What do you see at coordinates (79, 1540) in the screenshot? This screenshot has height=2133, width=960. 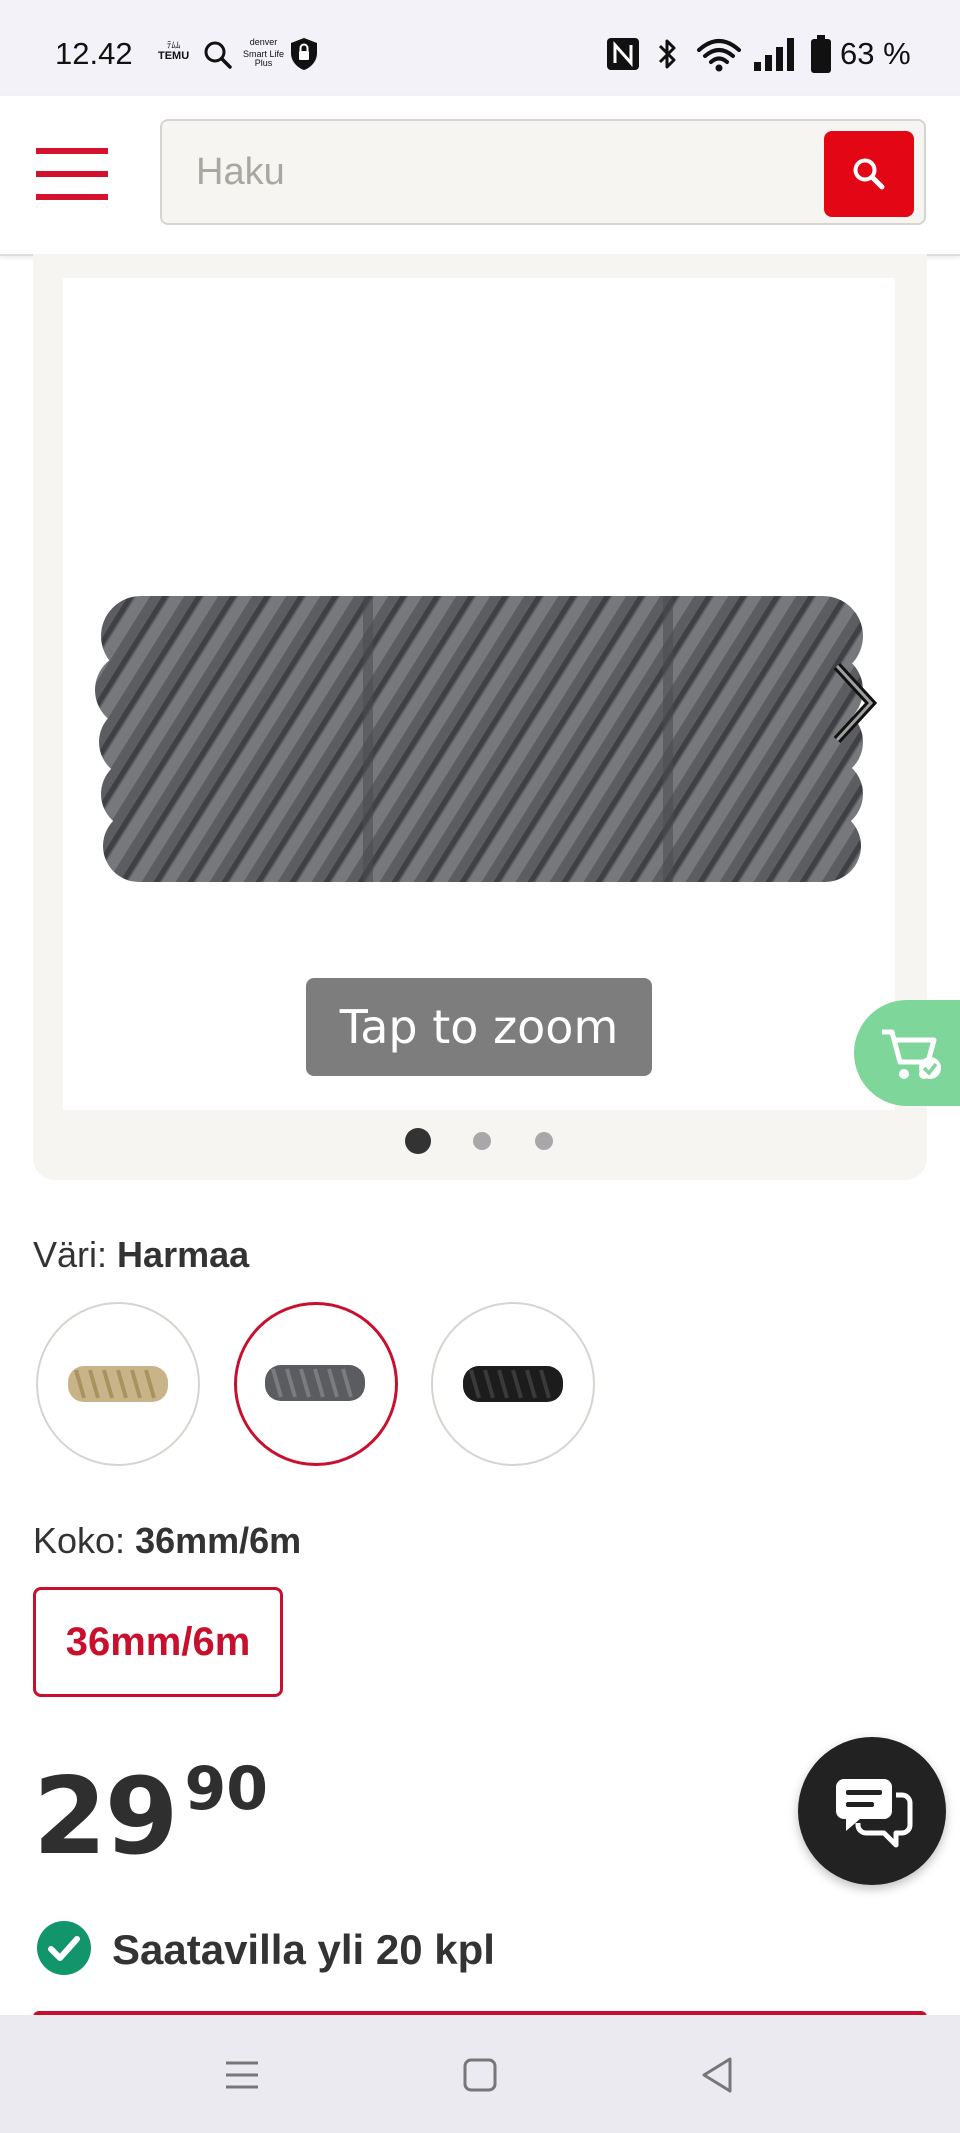 I see `size-label: Koko:` at bounding box center [79, 1540].